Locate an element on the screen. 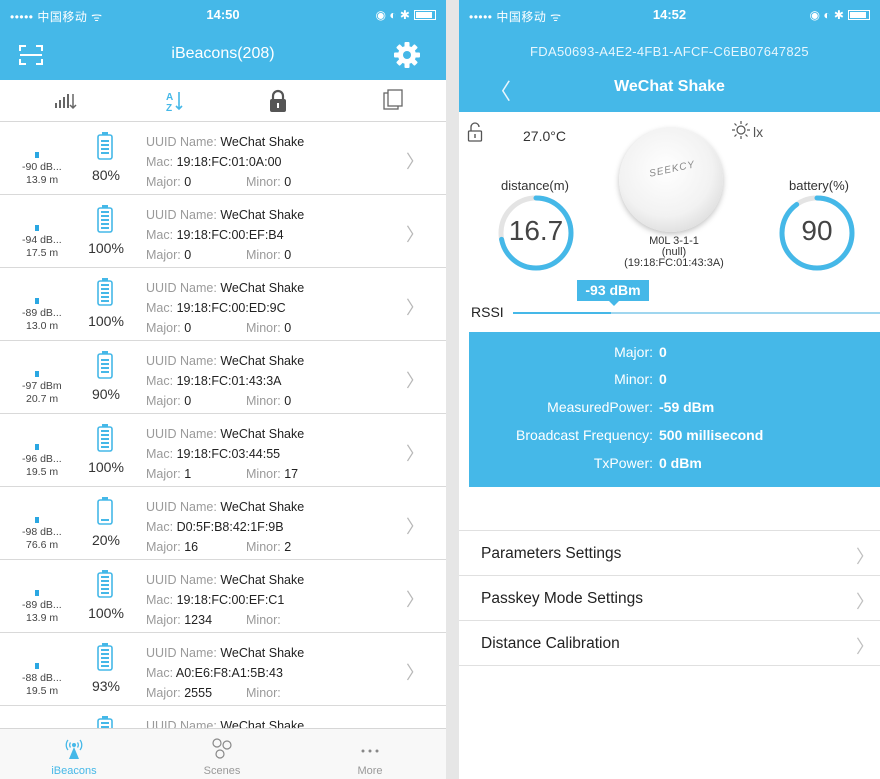 Image resolution: width=880 pixels, height=779 pixels. battery-percent: 93% is located at coordinates (106, 686).